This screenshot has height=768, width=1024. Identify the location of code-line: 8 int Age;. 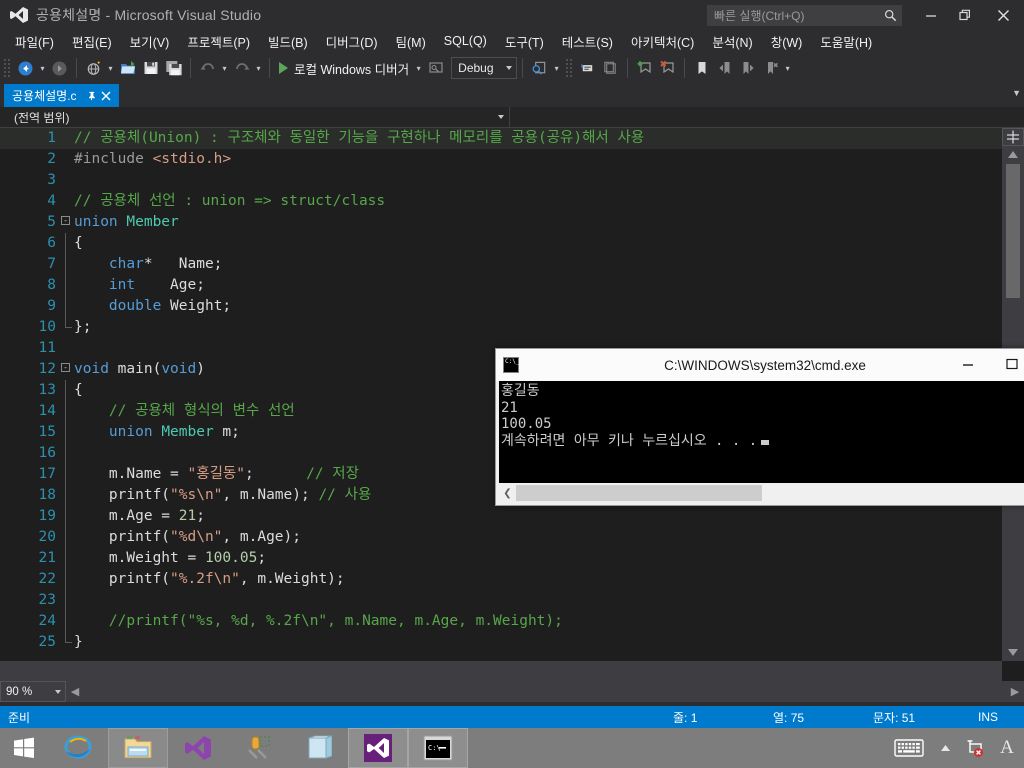
(501, 285).